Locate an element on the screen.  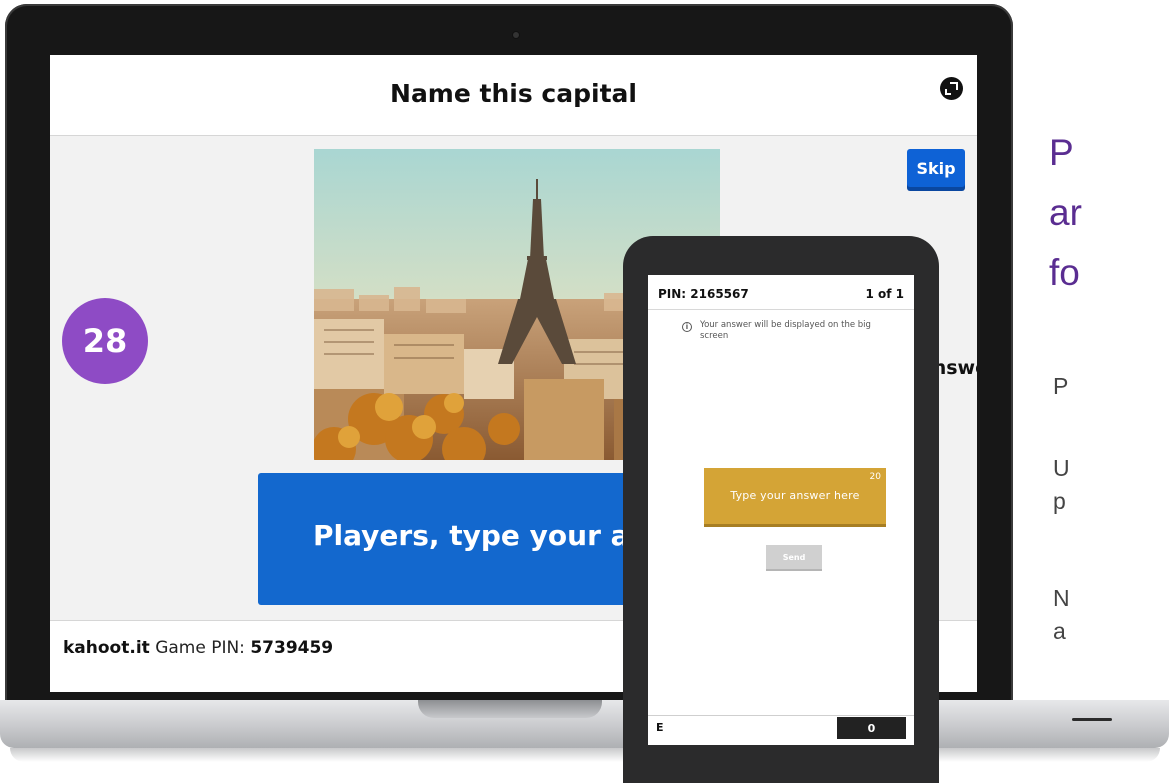
countdown-timer: 28 is located at coordinates (105, 341).